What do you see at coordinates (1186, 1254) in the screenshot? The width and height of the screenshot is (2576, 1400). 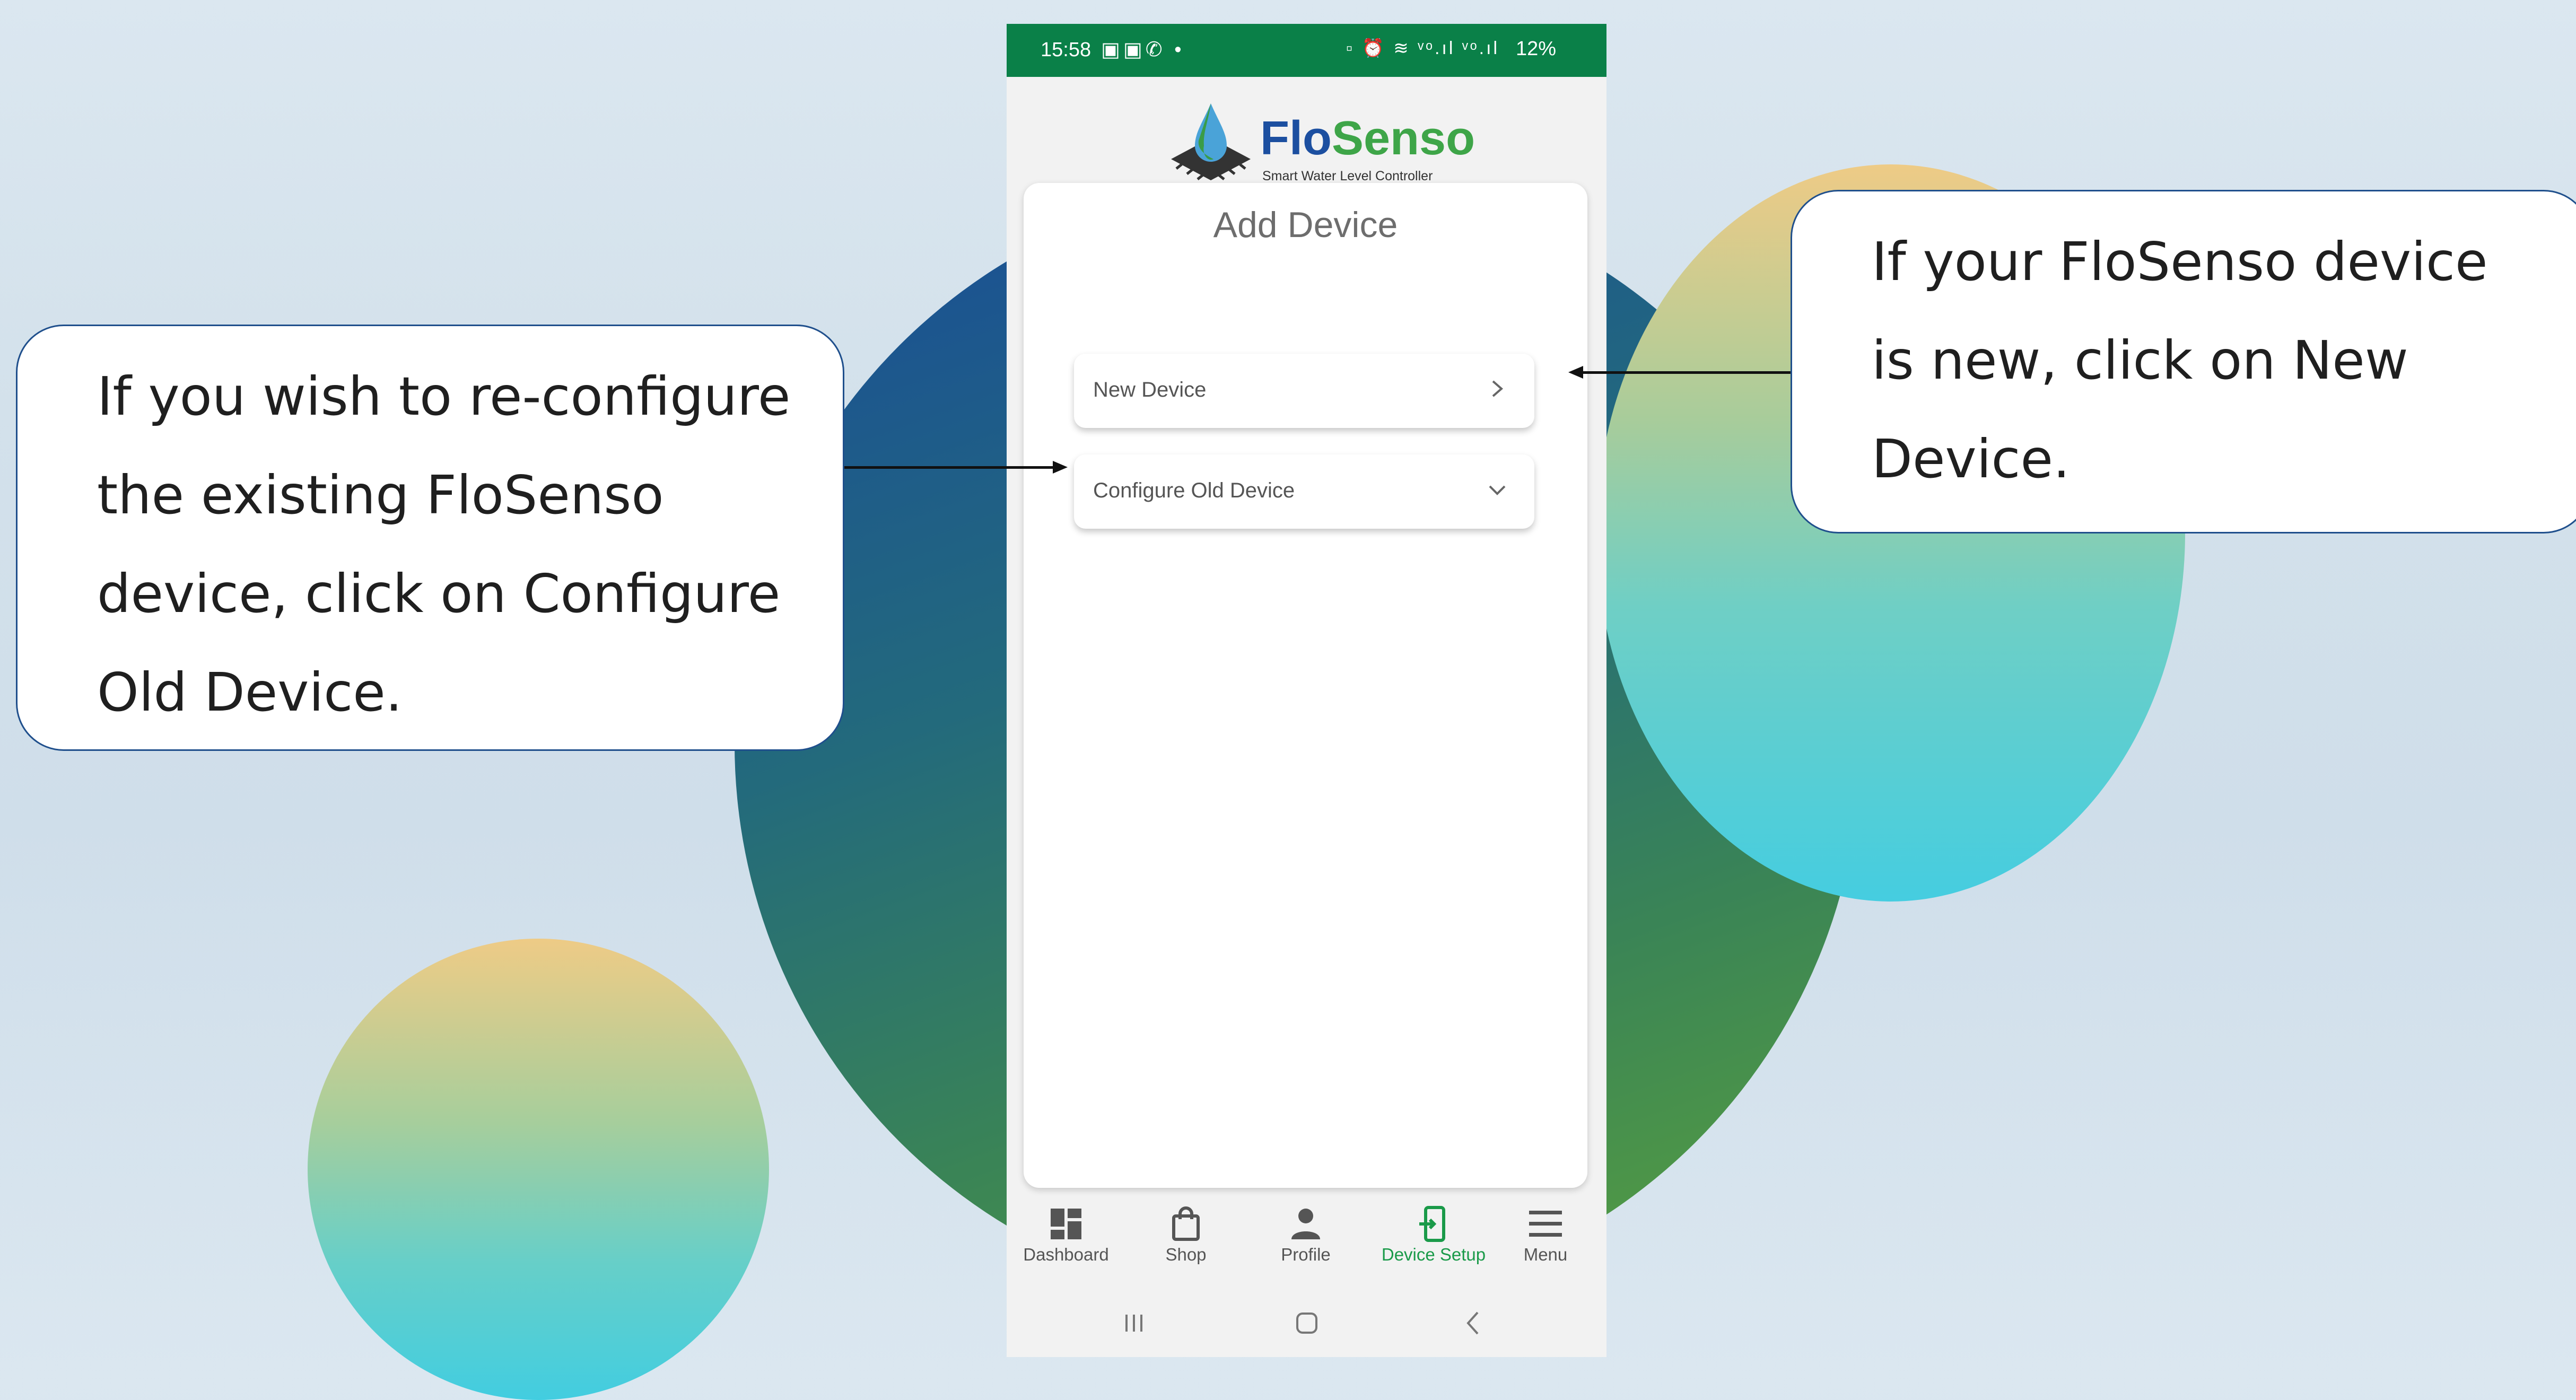 I see `nav-shop-label: Shop` at bounding box center [1186, 1254].